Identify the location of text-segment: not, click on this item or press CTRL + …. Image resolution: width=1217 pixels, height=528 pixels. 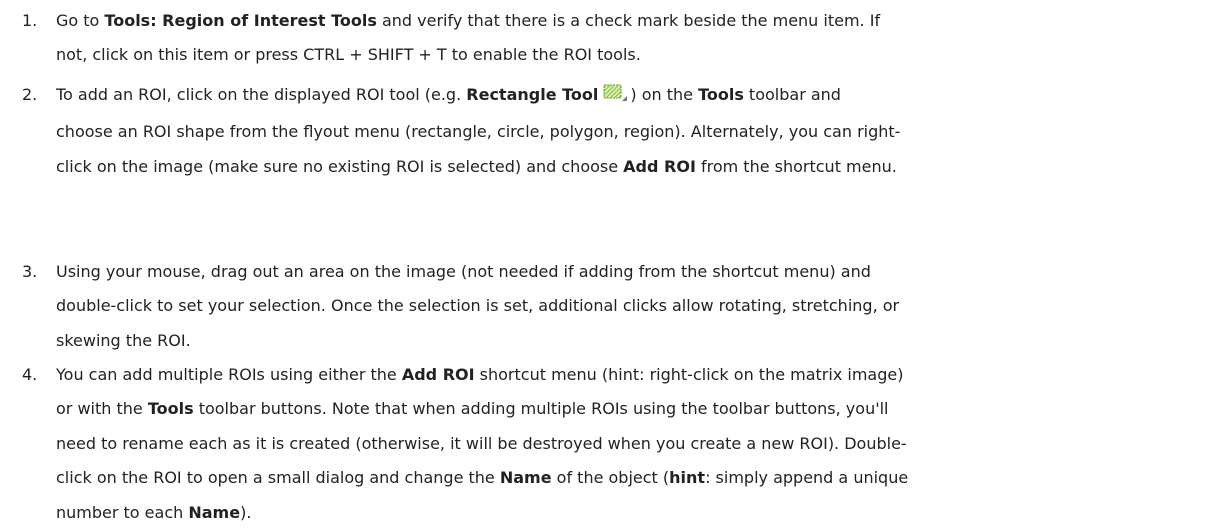
(348, 54).